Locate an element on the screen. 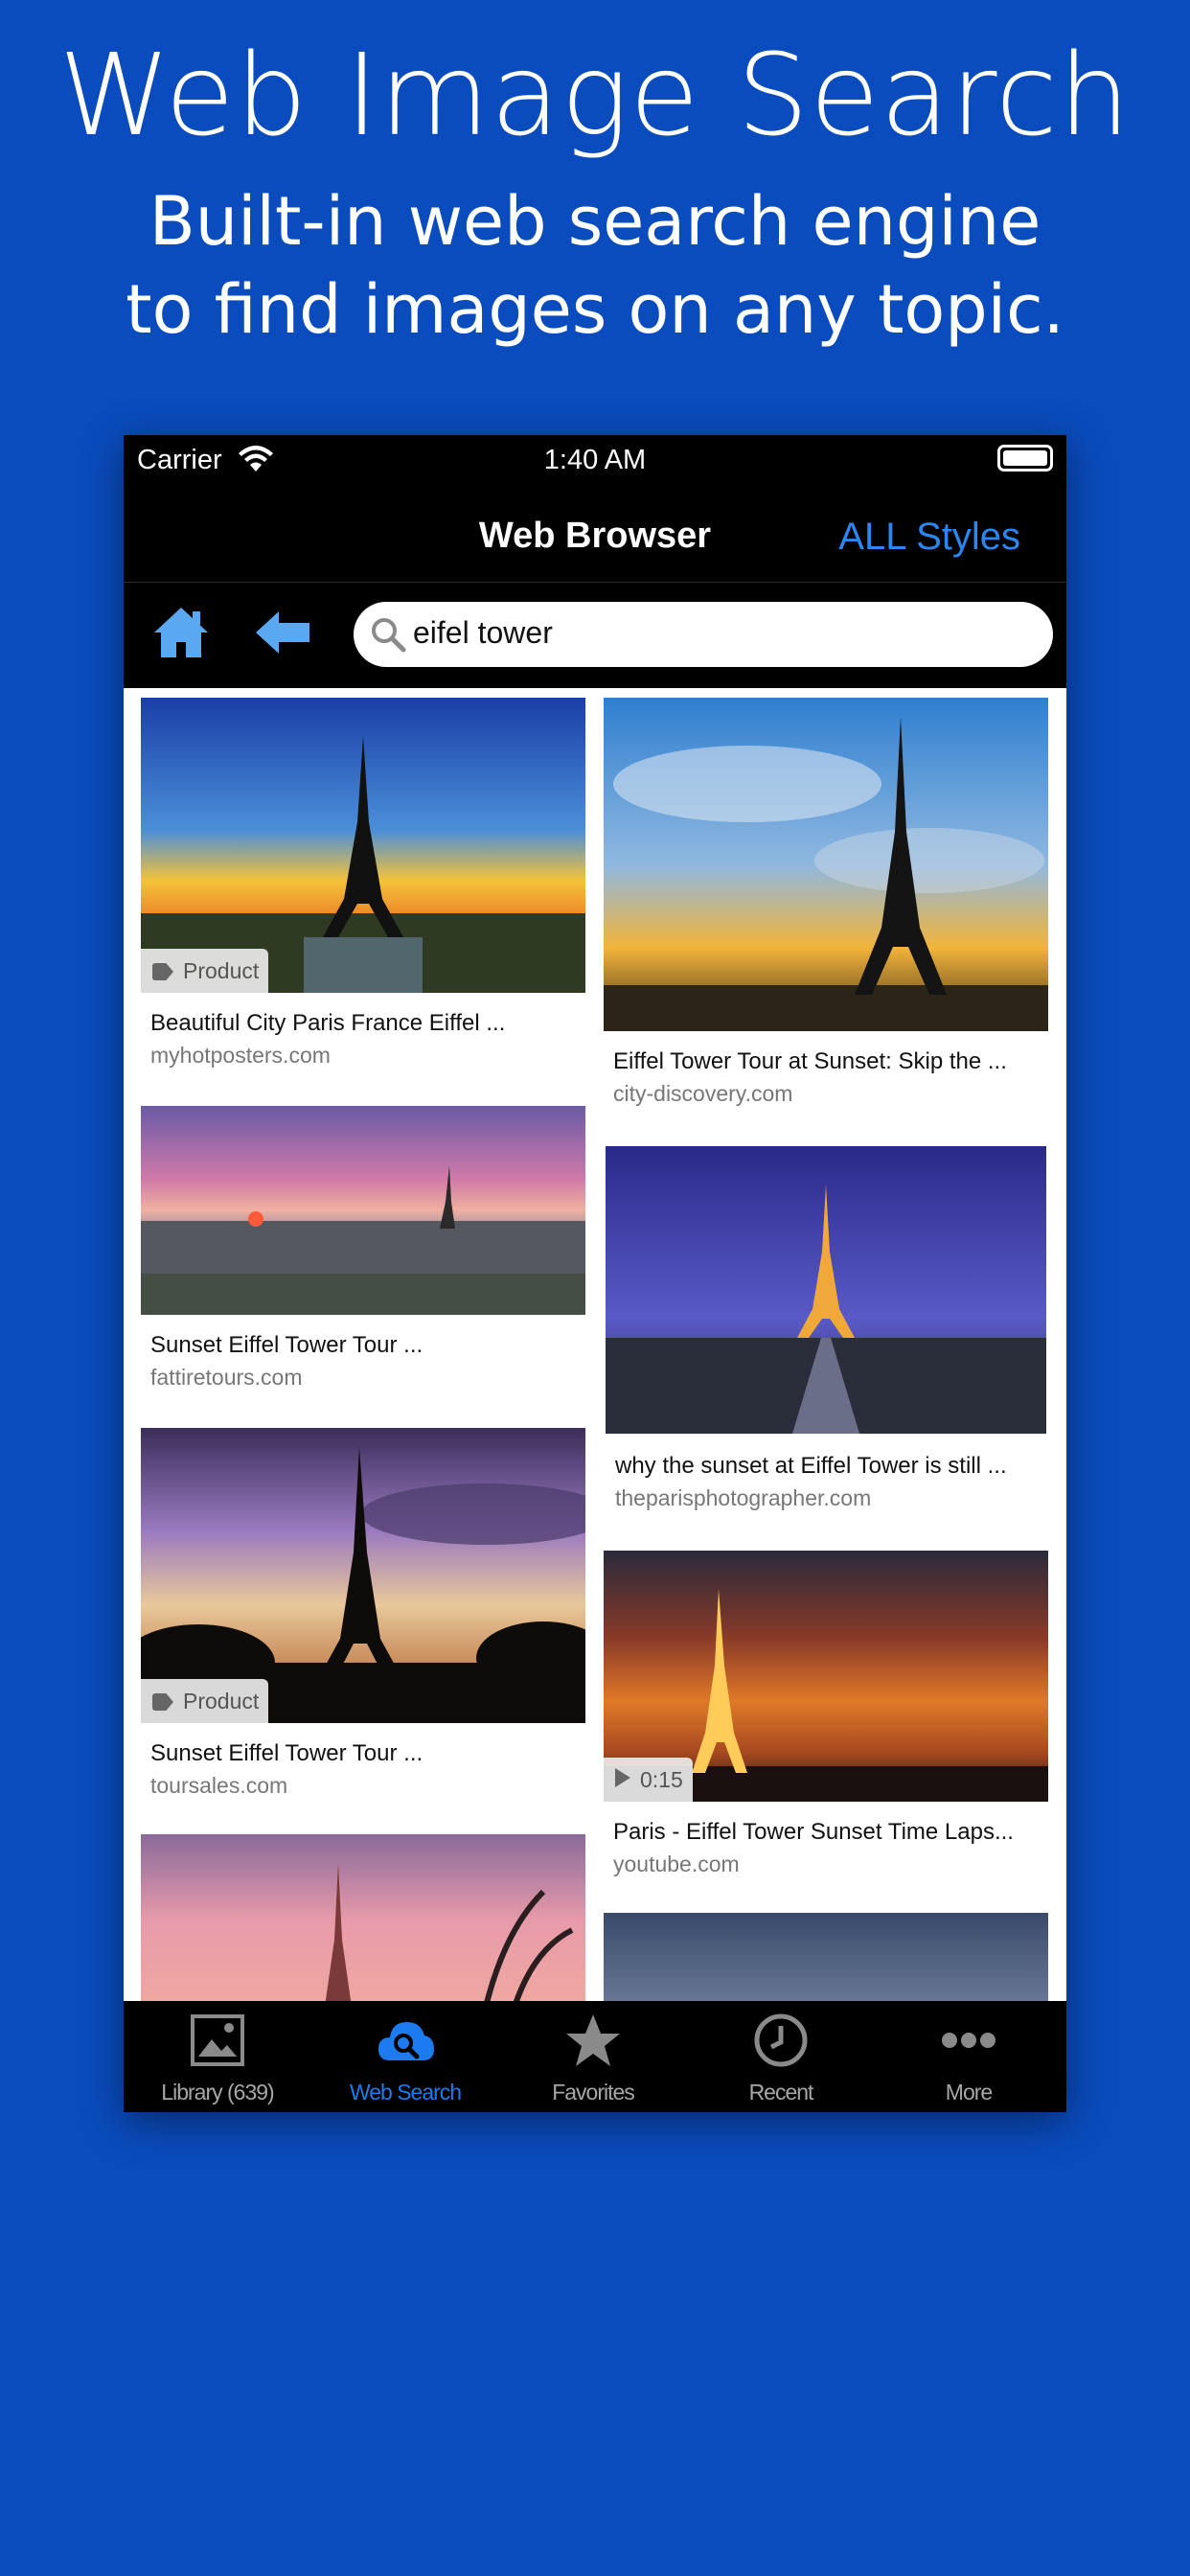  promo-subline: to find images on any topic. is located at coordinates (595, 309).